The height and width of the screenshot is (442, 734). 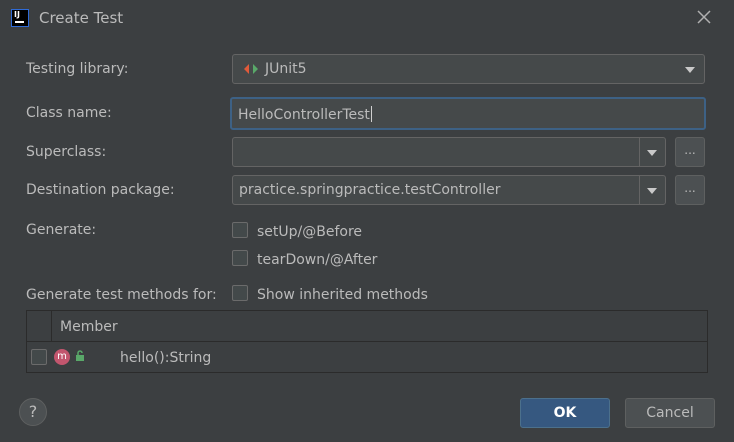 I want to click on destination-package-label: Destination package:, so click(x=100, y=190).